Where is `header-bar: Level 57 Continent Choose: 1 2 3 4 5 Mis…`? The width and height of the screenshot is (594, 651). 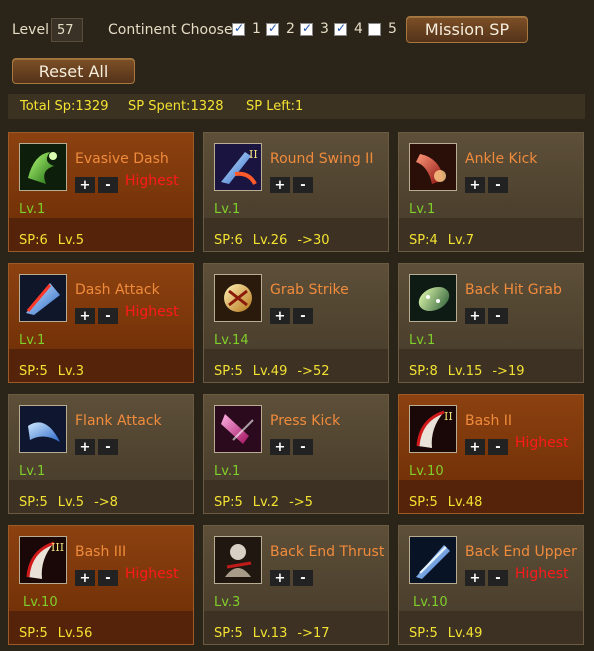 header-bar: Level 57 Continent Choose: 1 2 3 4 5 Mis… is located at coordinates (297, 29).